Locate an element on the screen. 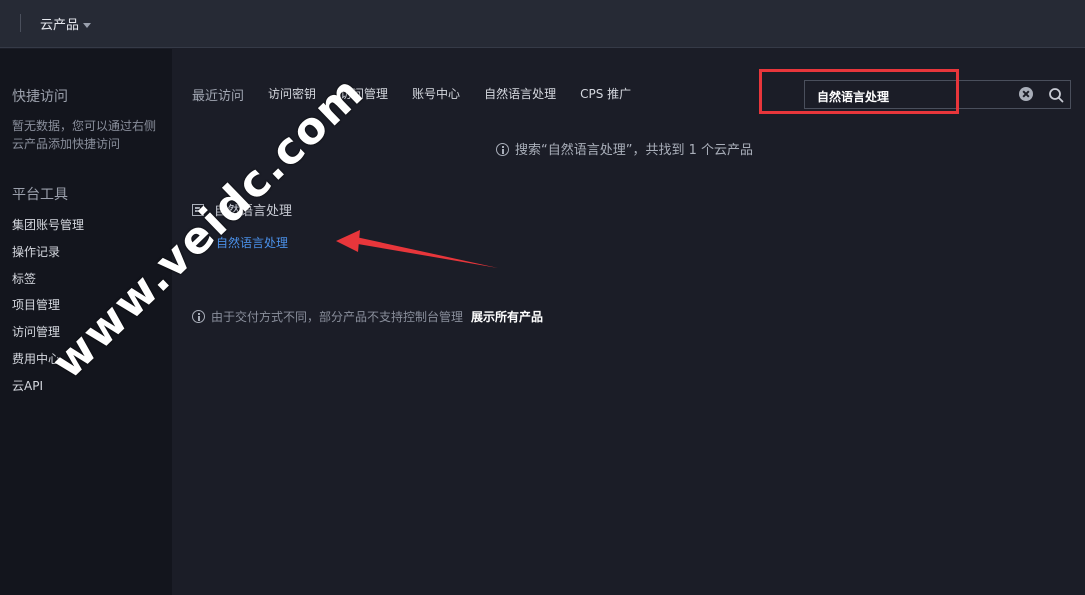  red-arrow-annotation is located at coordinates (417, 249).